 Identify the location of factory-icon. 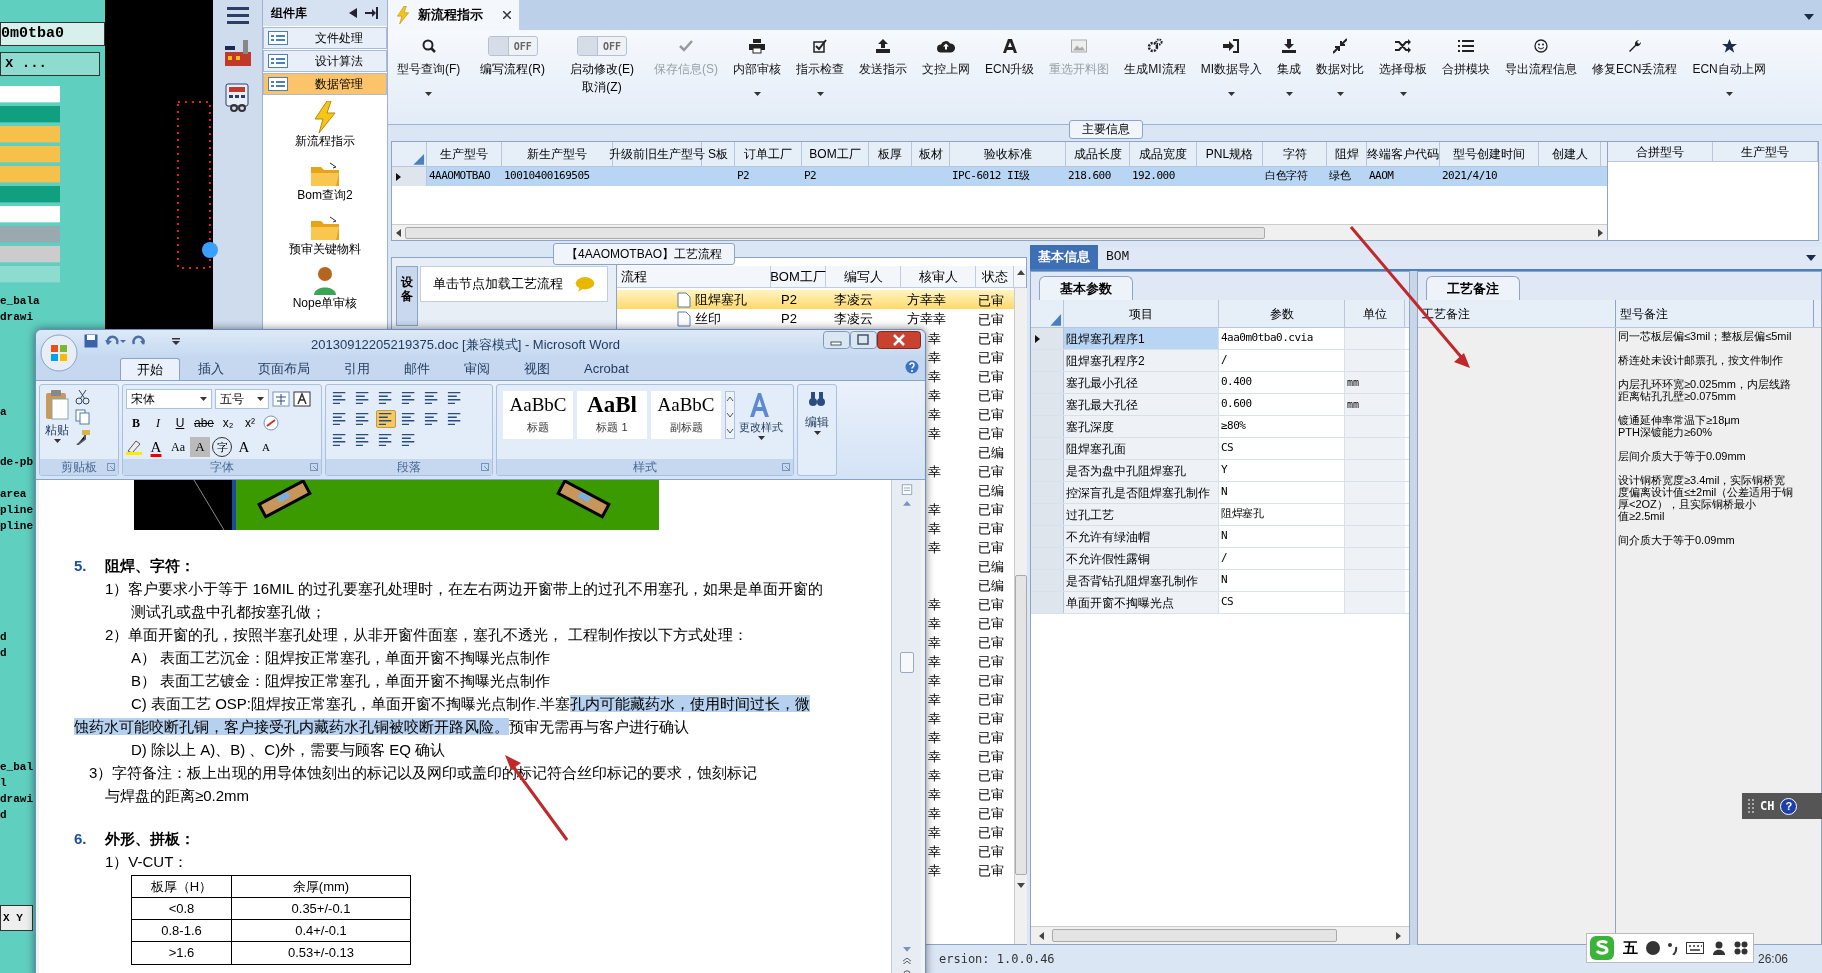
(237, 53).